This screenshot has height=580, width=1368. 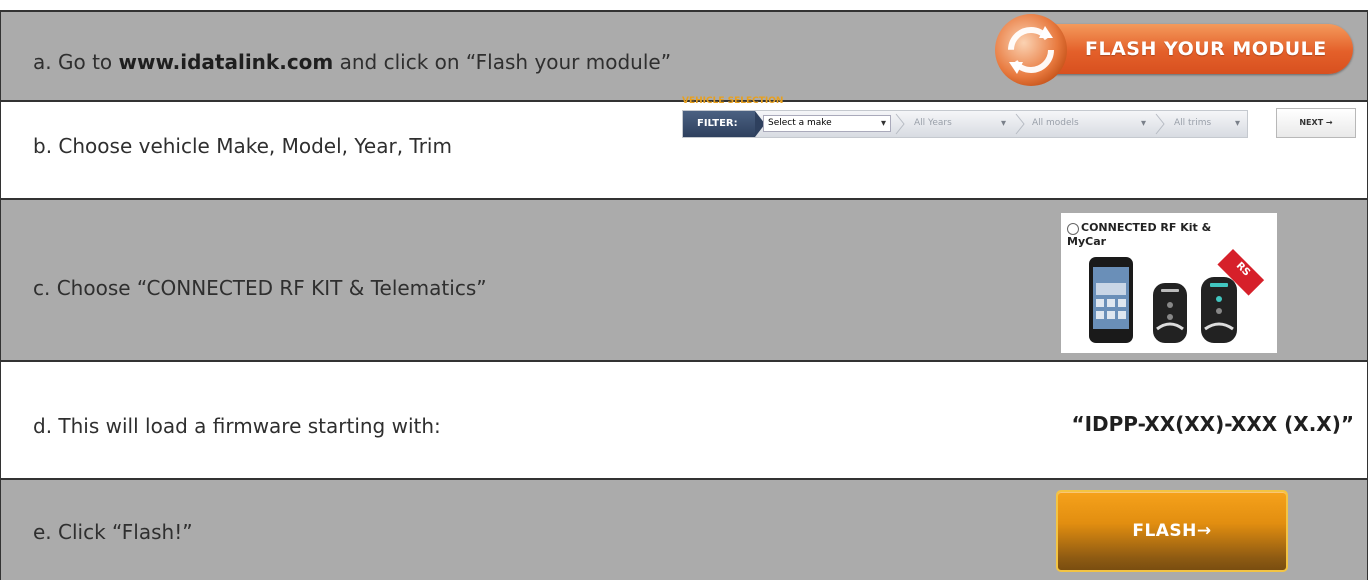 I want to click on trim-select: All trims ▾, so click(x=1207, y=123).